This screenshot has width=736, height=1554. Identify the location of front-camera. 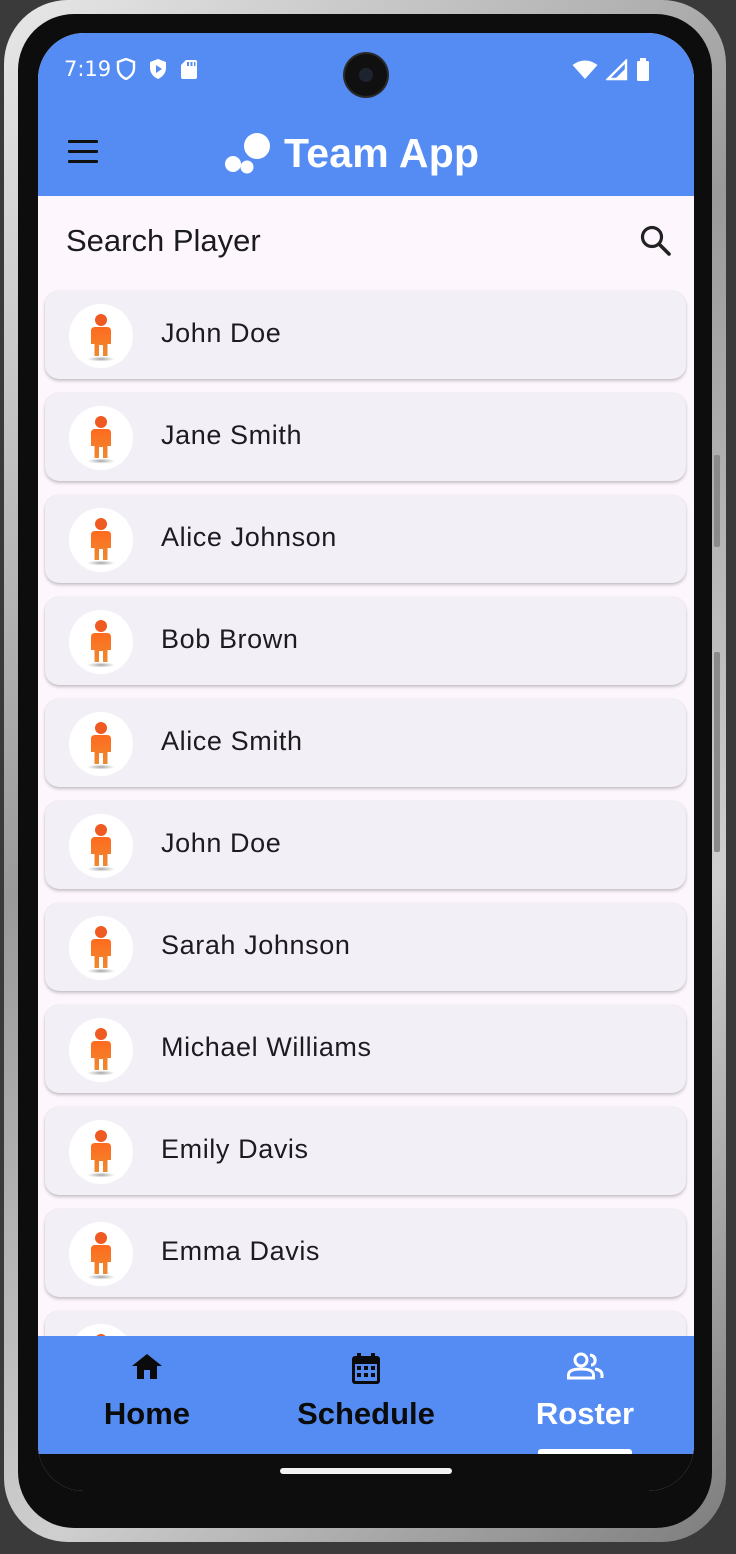
(366, 75).